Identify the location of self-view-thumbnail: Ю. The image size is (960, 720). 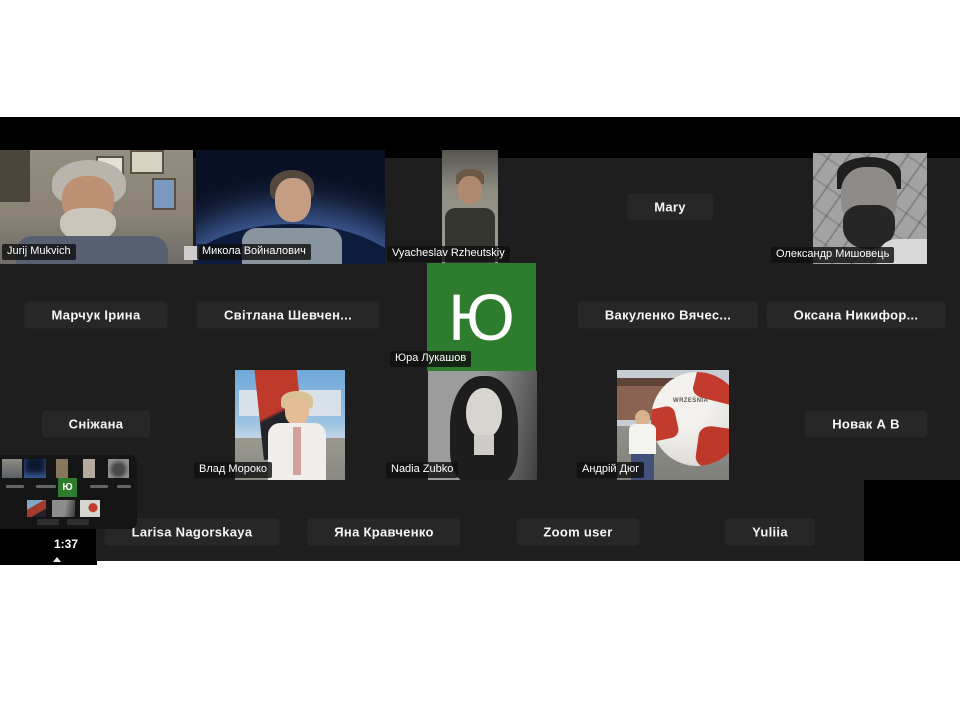
(68, 492).